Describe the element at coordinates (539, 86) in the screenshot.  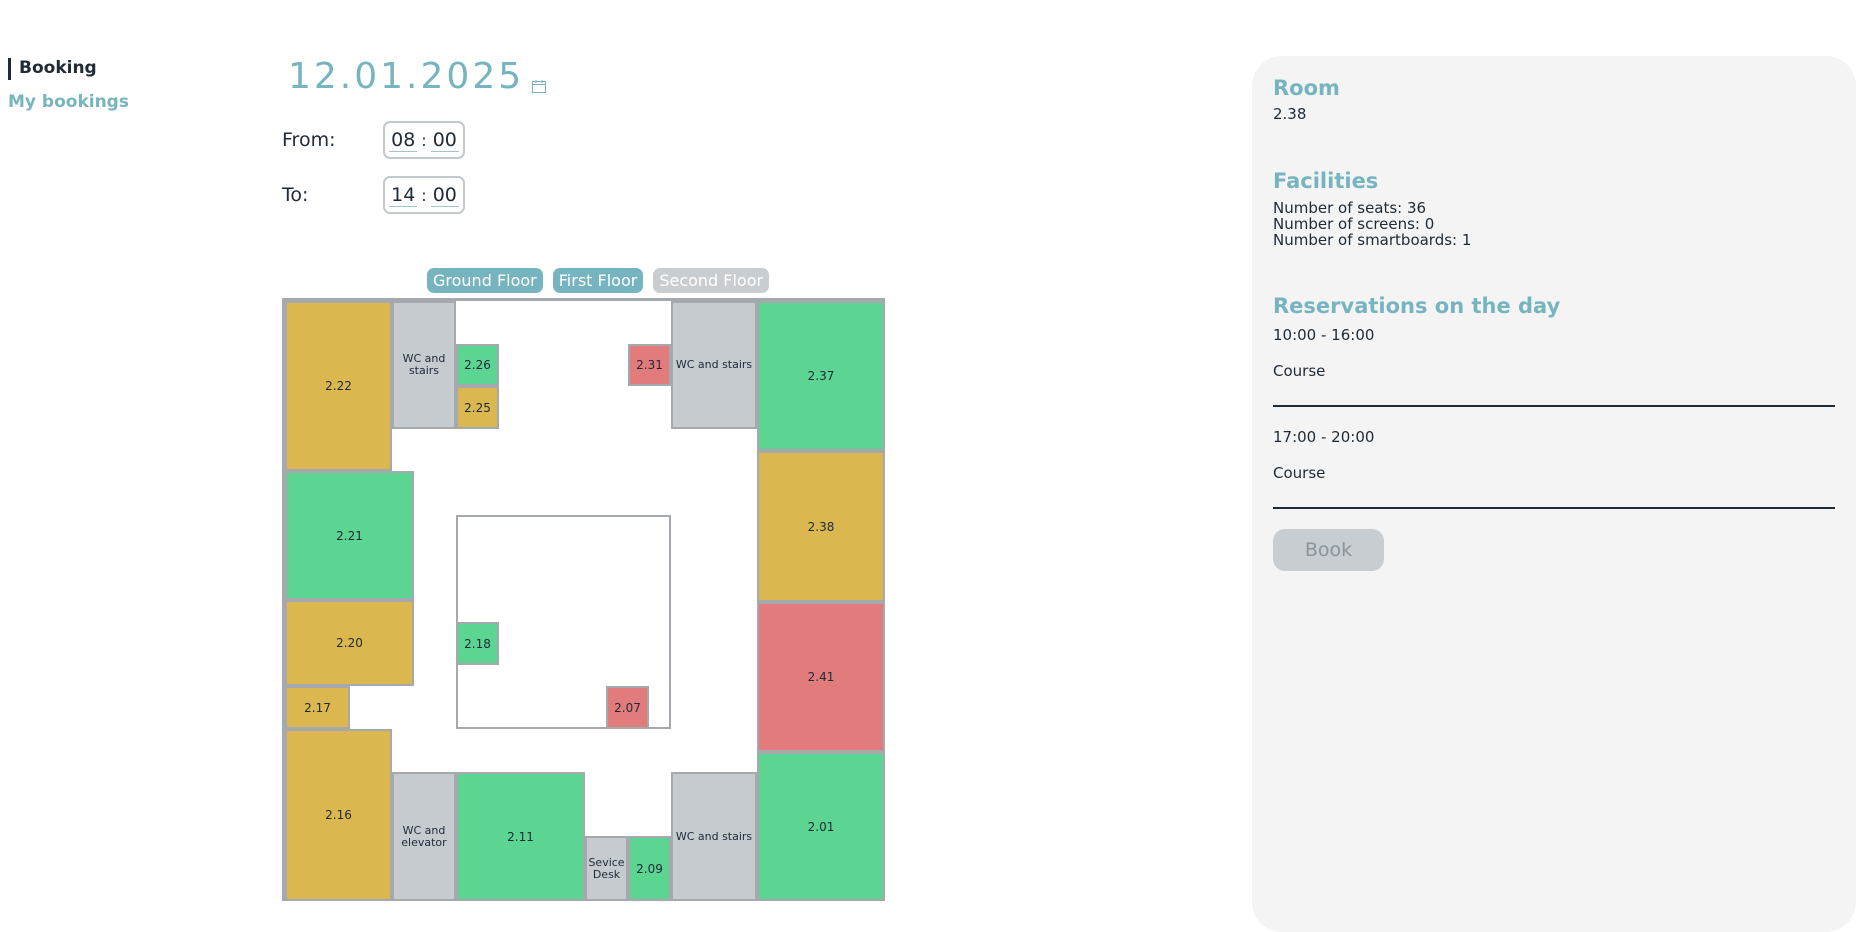
I see `calendar-icon` at that location.